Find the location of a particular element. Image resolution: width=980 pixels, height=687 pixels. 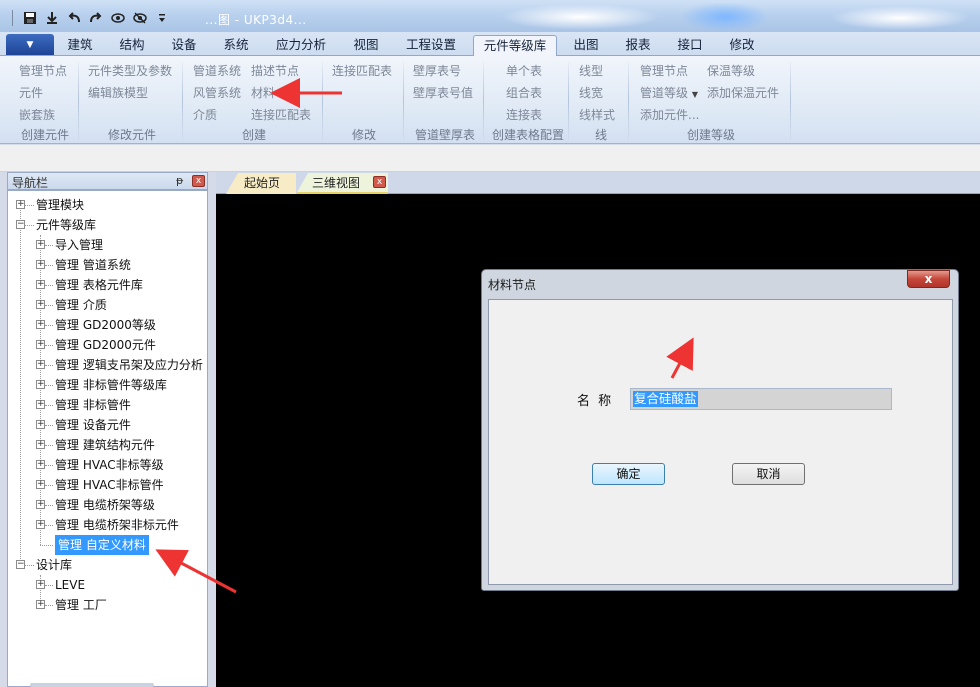

eye-off-icon is located at coordinates (140, 18).